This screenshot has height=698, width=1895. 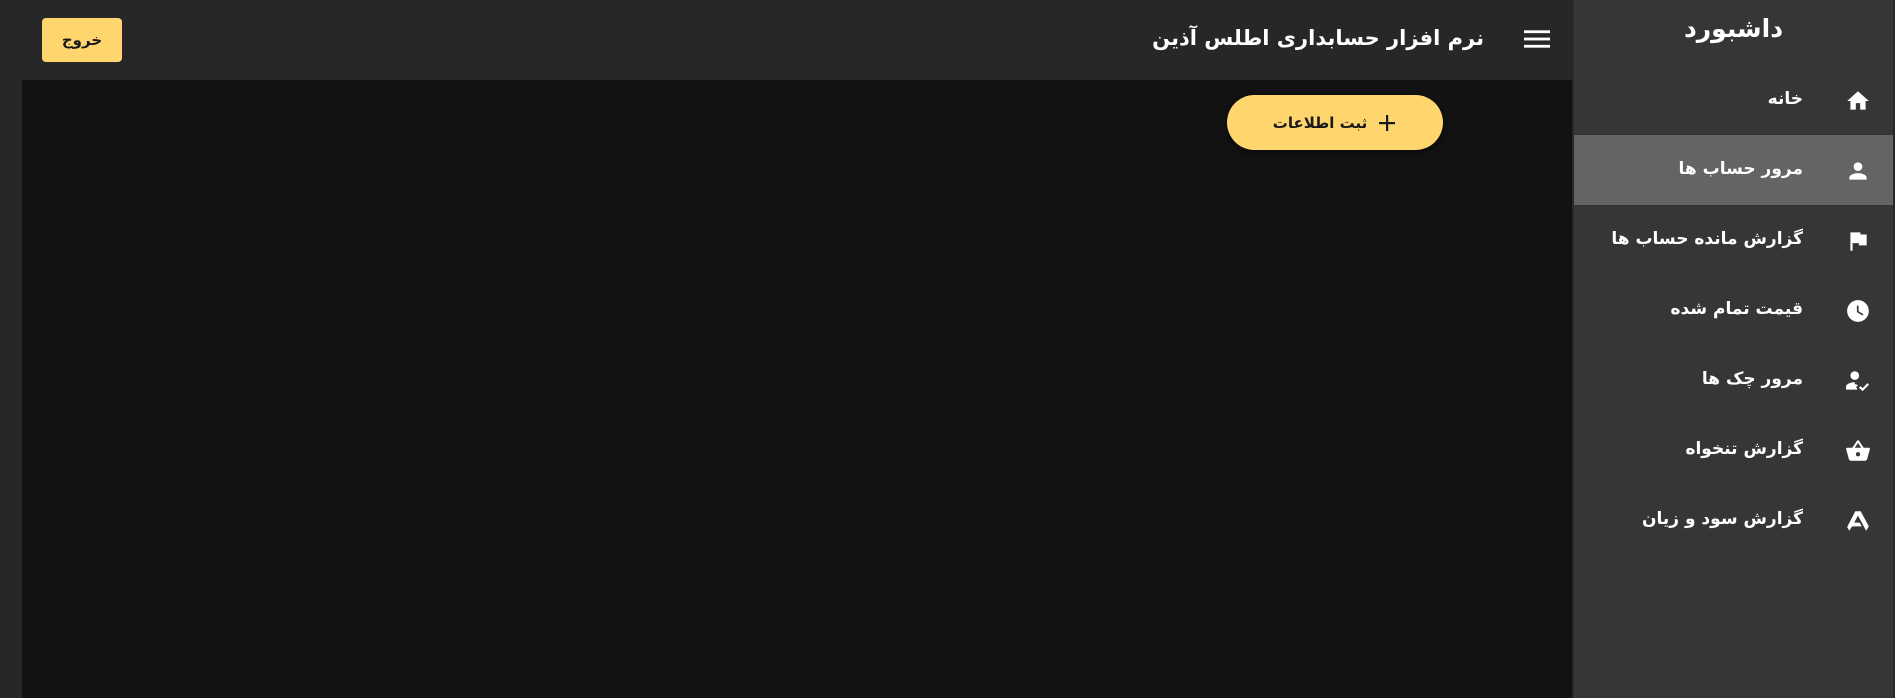 I want to click on plus-icon, so click(x=1387, y=123).